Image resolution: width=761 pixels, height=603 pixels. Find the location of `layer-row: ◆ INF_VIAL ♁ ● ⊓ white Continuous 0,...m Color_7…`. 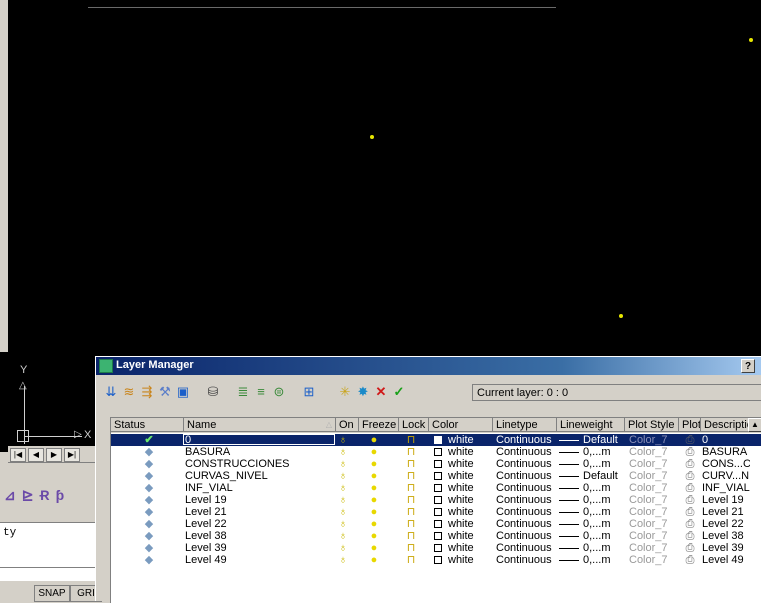

layer-row: ◆ INF_VIAL ♁ ● ⊓ white Continuous 0,...m Color_7… is located at coordinates (436, 488).